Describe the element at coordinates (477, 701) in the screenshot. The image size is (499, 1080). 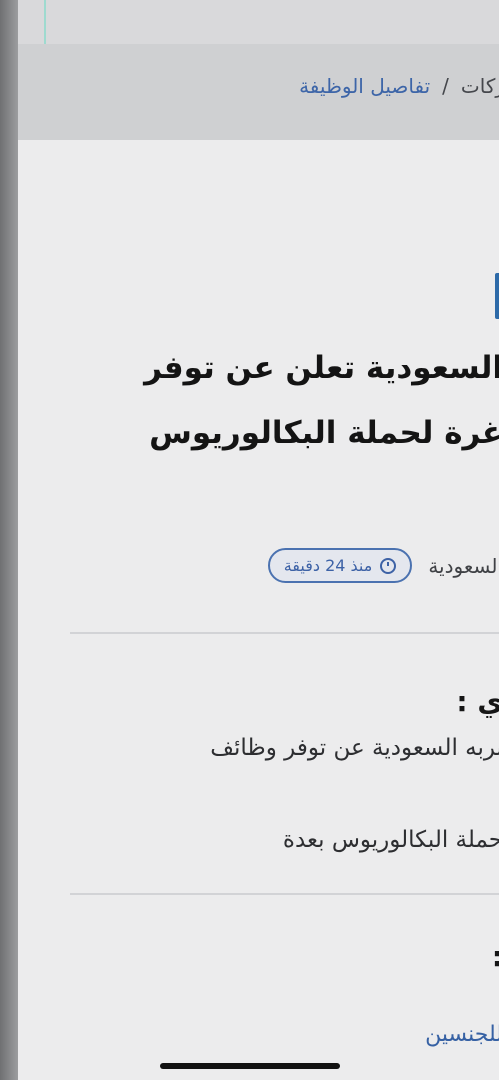
I see `description-heading: ي :` at that location.